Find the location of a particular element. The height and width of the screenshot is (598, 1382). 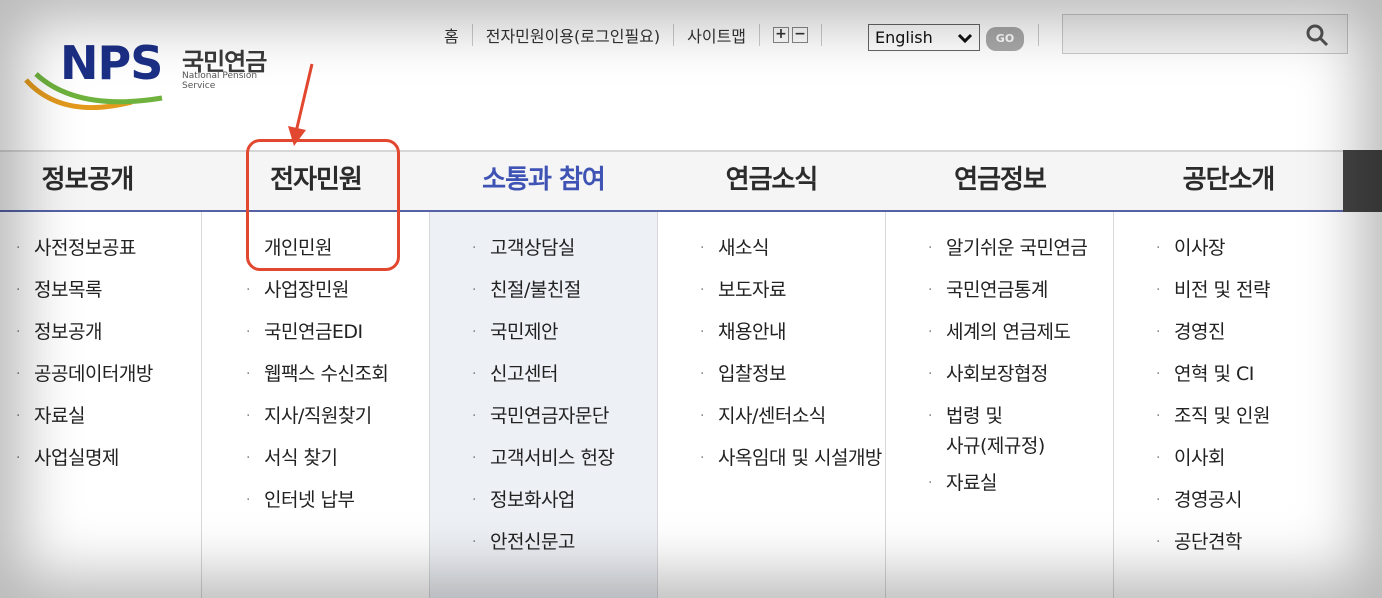

submenu-item: 보도자료 is located at coordinates (791, 299).